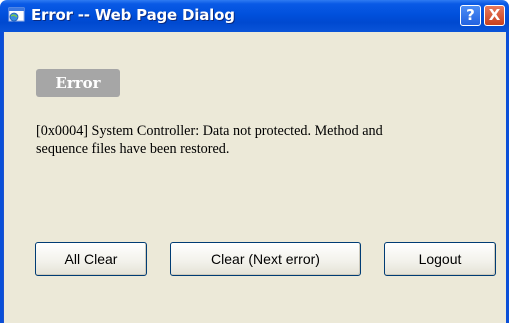  I want to click on error-badge: Error, so click(78, 83).